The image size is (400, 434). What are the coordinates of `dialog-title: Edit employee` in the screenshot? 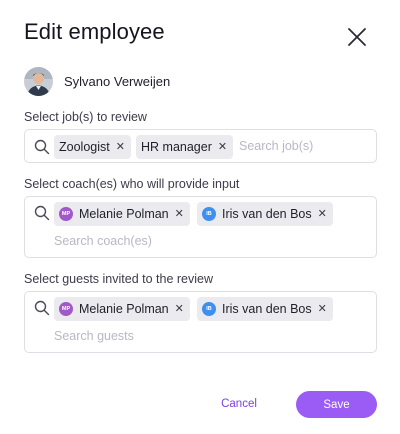 It's located at (94, 31).